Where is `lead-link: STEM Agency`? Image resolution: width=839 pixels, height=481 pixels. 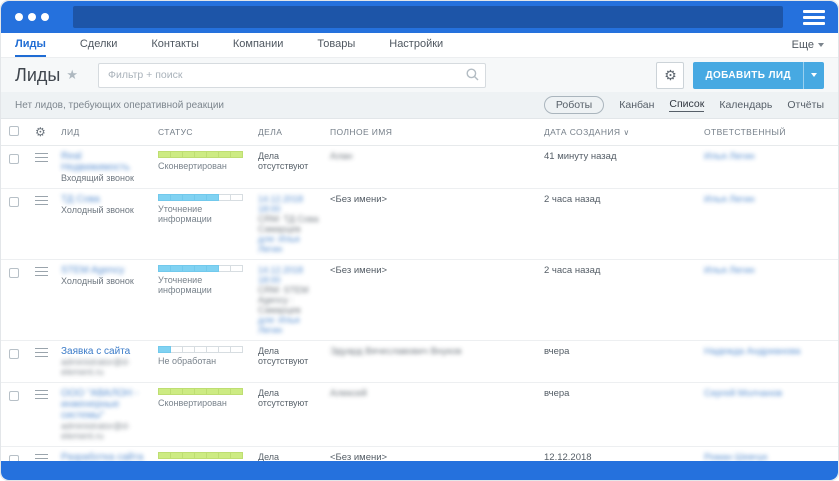 lead-link: STEM Agency is located at coordinates (104, 270).